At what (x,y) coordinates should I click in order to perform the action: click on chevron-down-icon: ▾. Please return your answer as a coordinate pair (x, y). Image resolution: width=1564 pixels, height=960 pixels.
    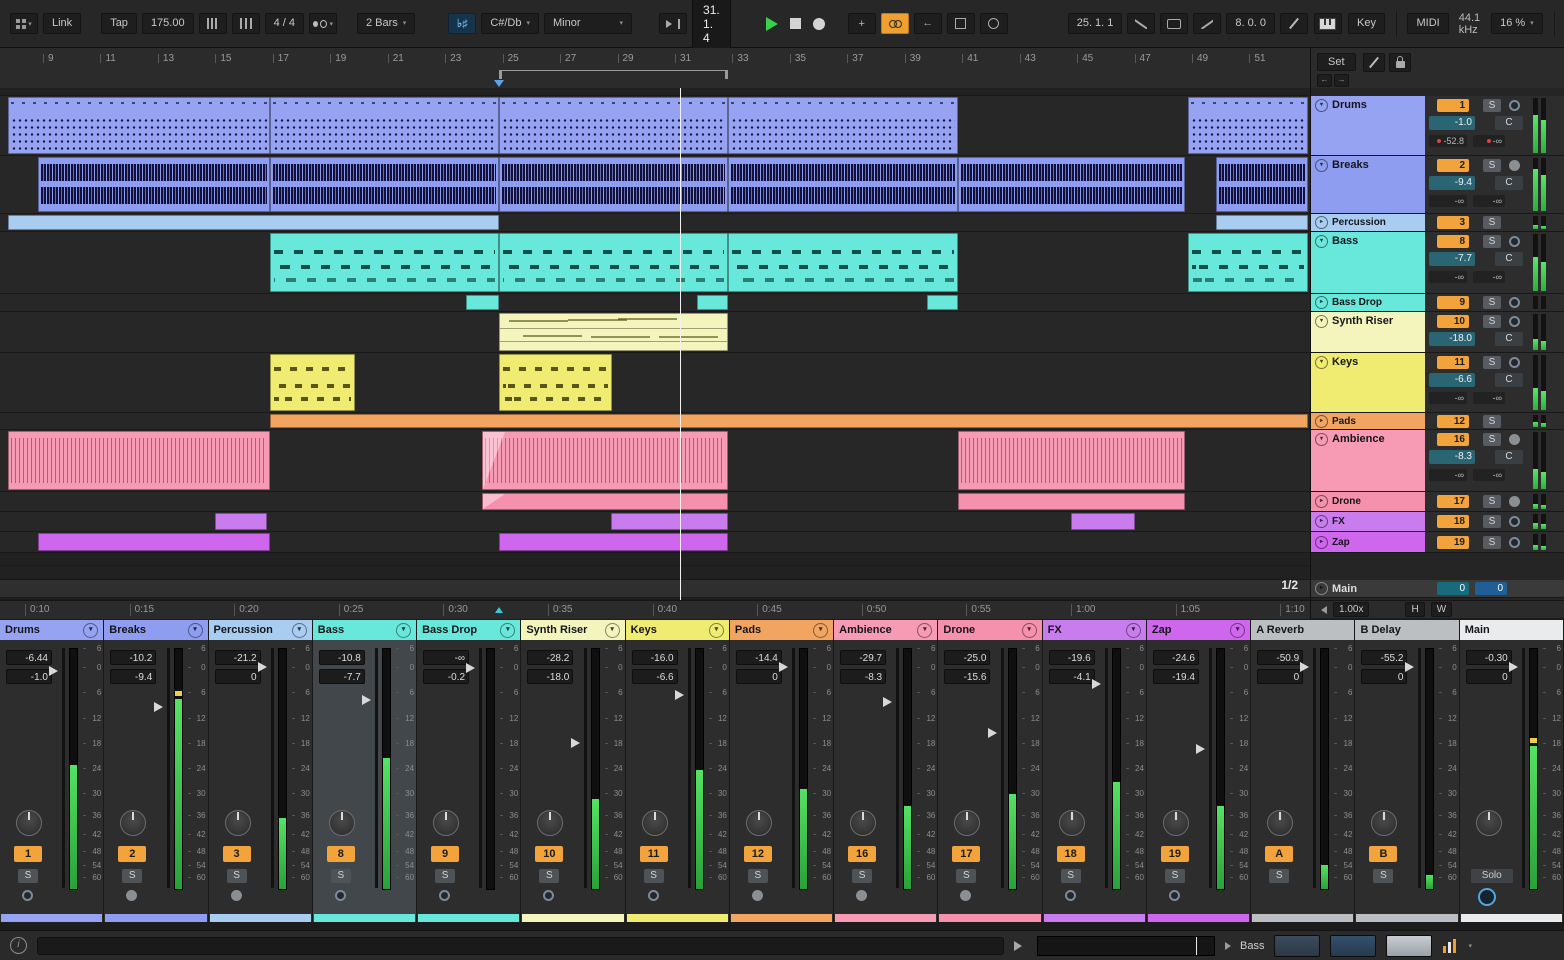
    Looking at the image, I should click on (91, 630).